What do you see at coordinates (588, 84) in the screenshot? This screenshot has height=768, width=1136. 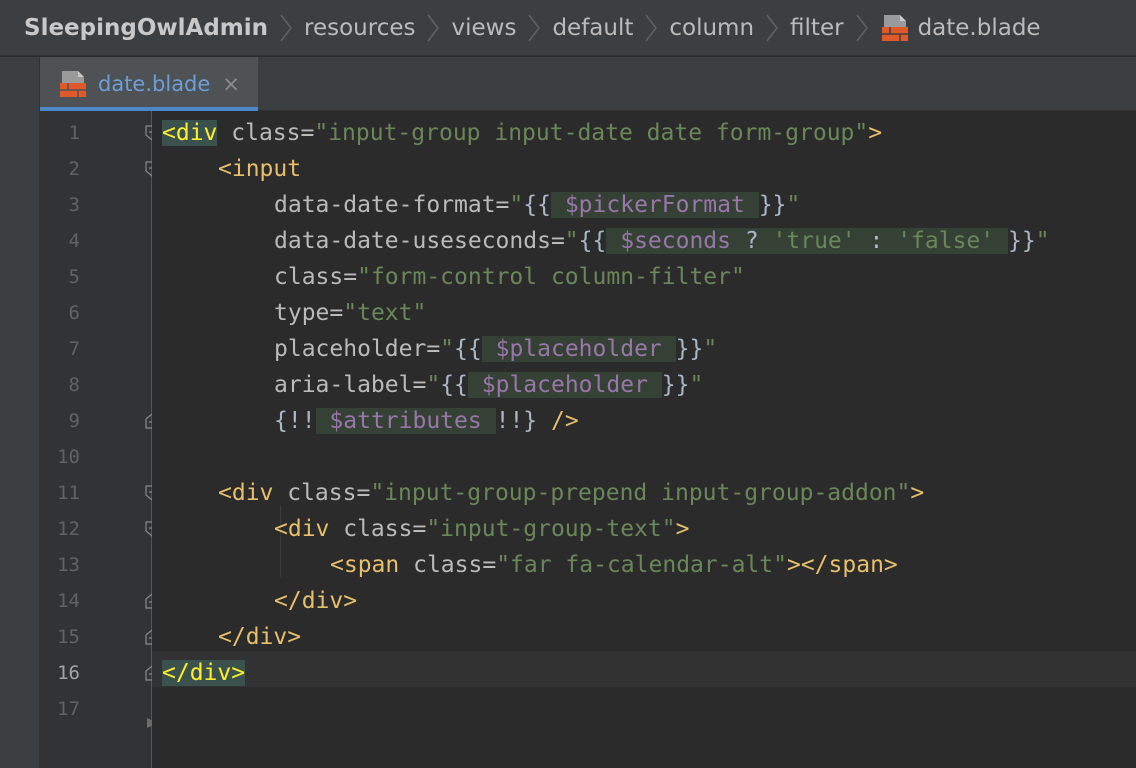 I see `editor-tab-bar: date.blade ×` at bounding box center [588, 84].